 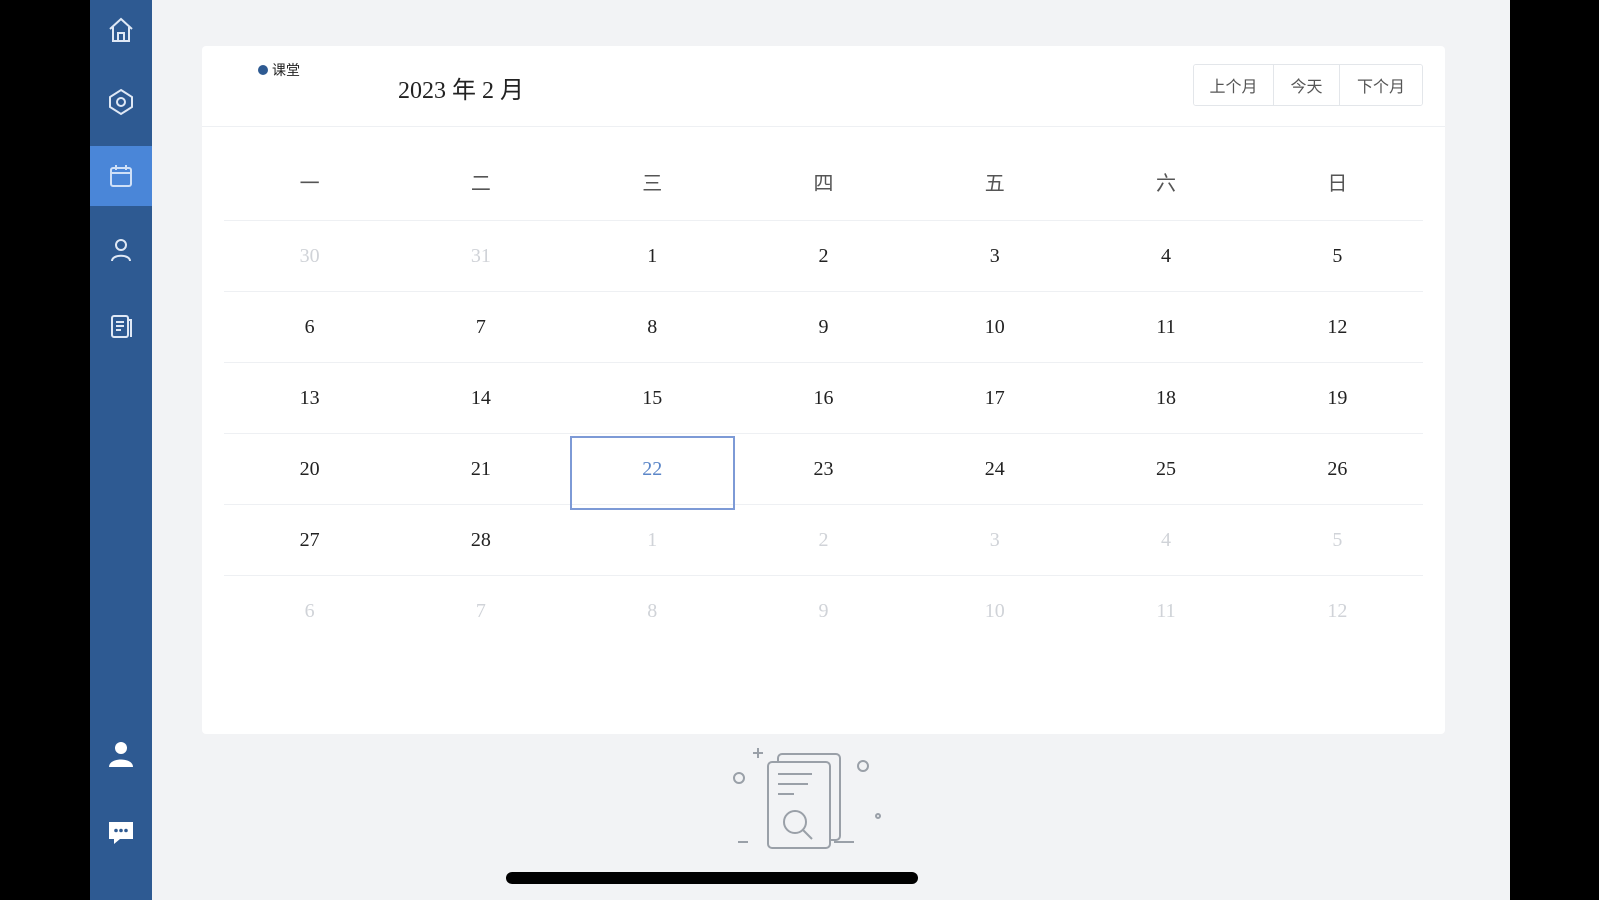 I want to click on legend-label: 课堂, so click(x=286, y=71).